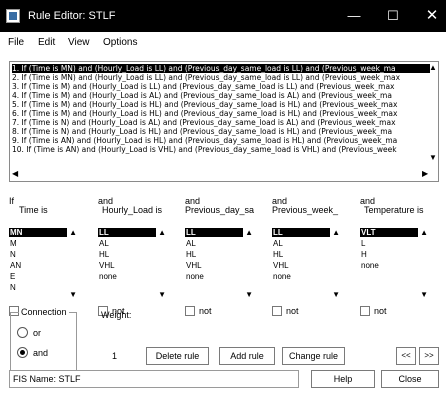 This screenshot has width=446, height=394. I want to click on antecedent-label: Previous_week_, so click(305, 210).